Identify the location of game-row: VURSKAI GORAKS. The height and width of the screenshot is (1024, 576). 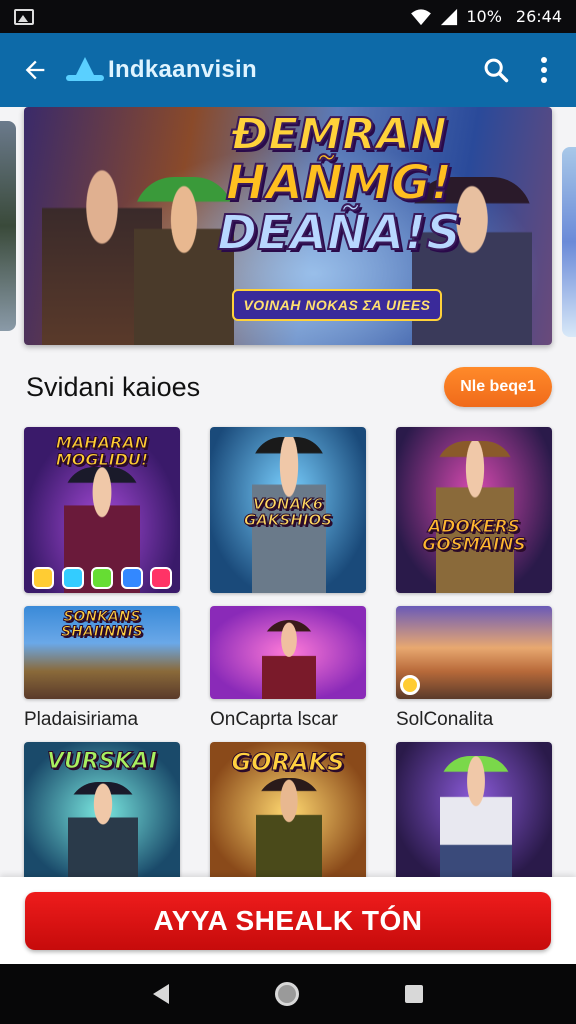
(288, 809).